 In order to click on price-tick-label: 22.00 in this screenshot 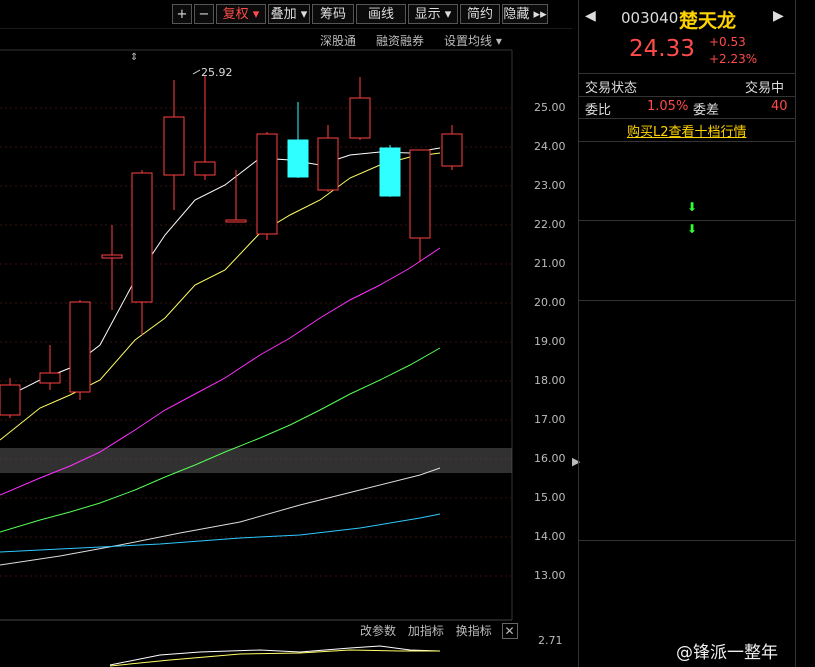, I will do `click(550, 224)`.